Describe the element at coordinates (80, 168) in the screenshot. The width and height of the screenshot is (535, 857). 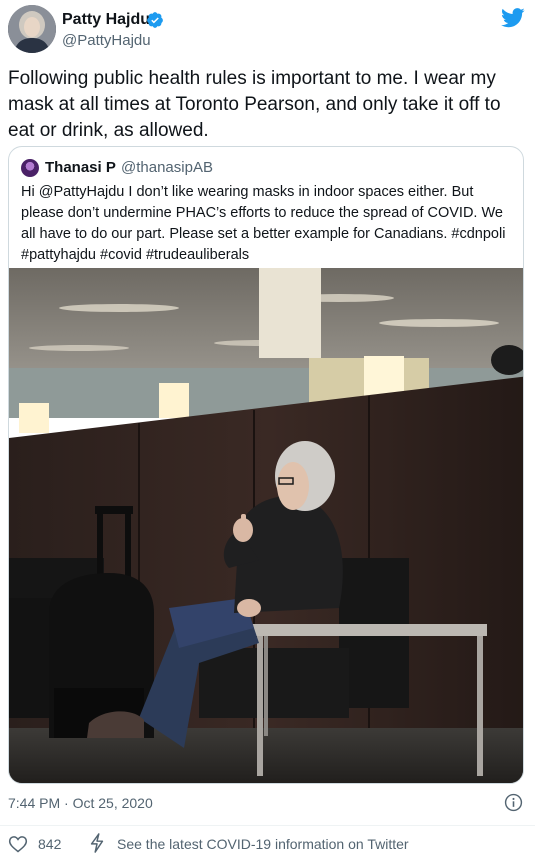
I see `quoted-author-name: Thanasi P` at that location.